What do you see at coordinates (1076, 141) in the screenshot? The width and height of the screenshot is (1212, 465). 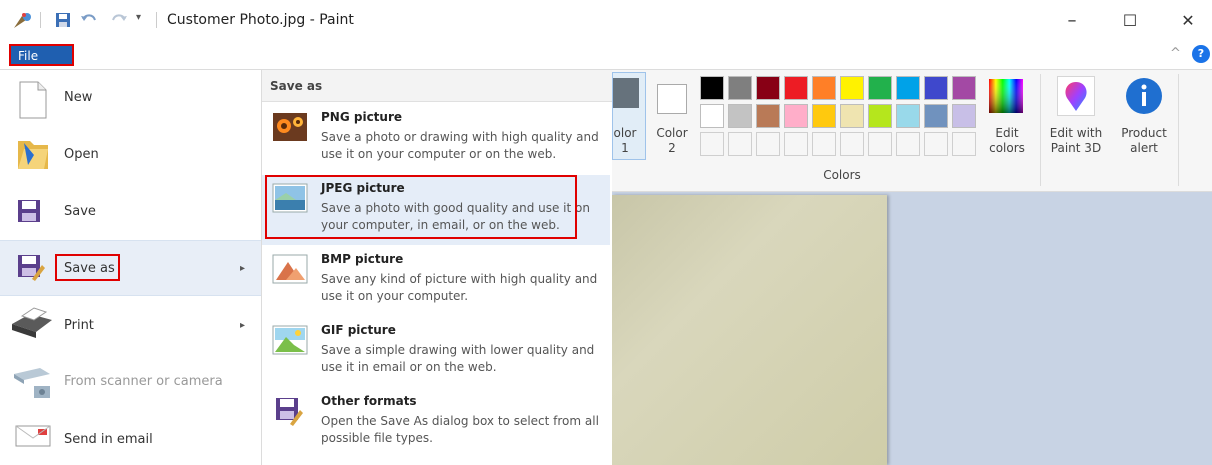 I see `edit-with-paint-3d-label: Edit with Paint 3D` at bounding box center [1076, 141].